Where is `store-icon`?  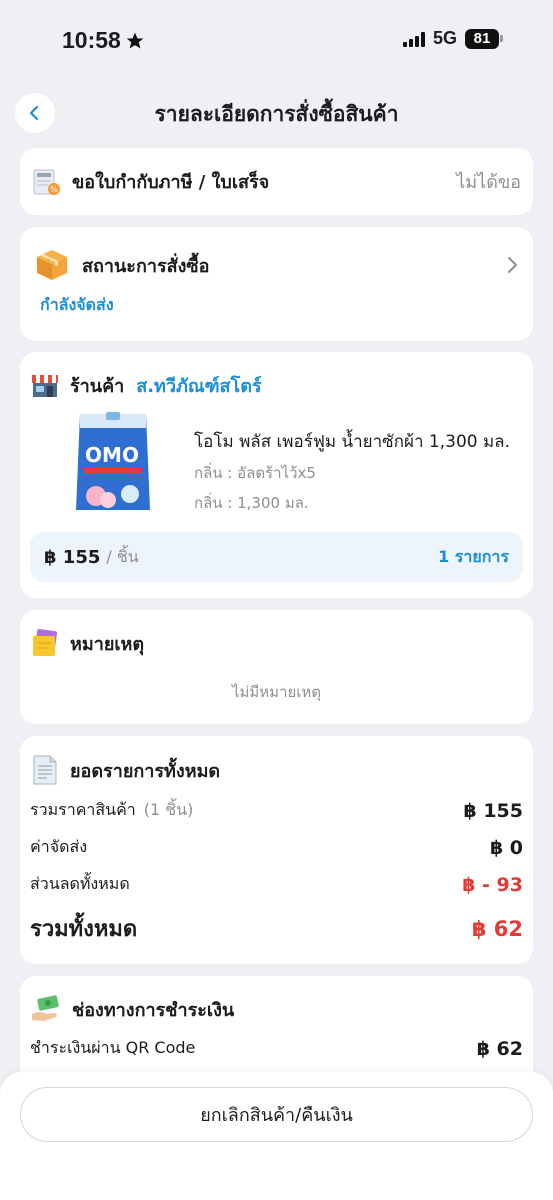
store-icon is located at coordinates (45, 386).